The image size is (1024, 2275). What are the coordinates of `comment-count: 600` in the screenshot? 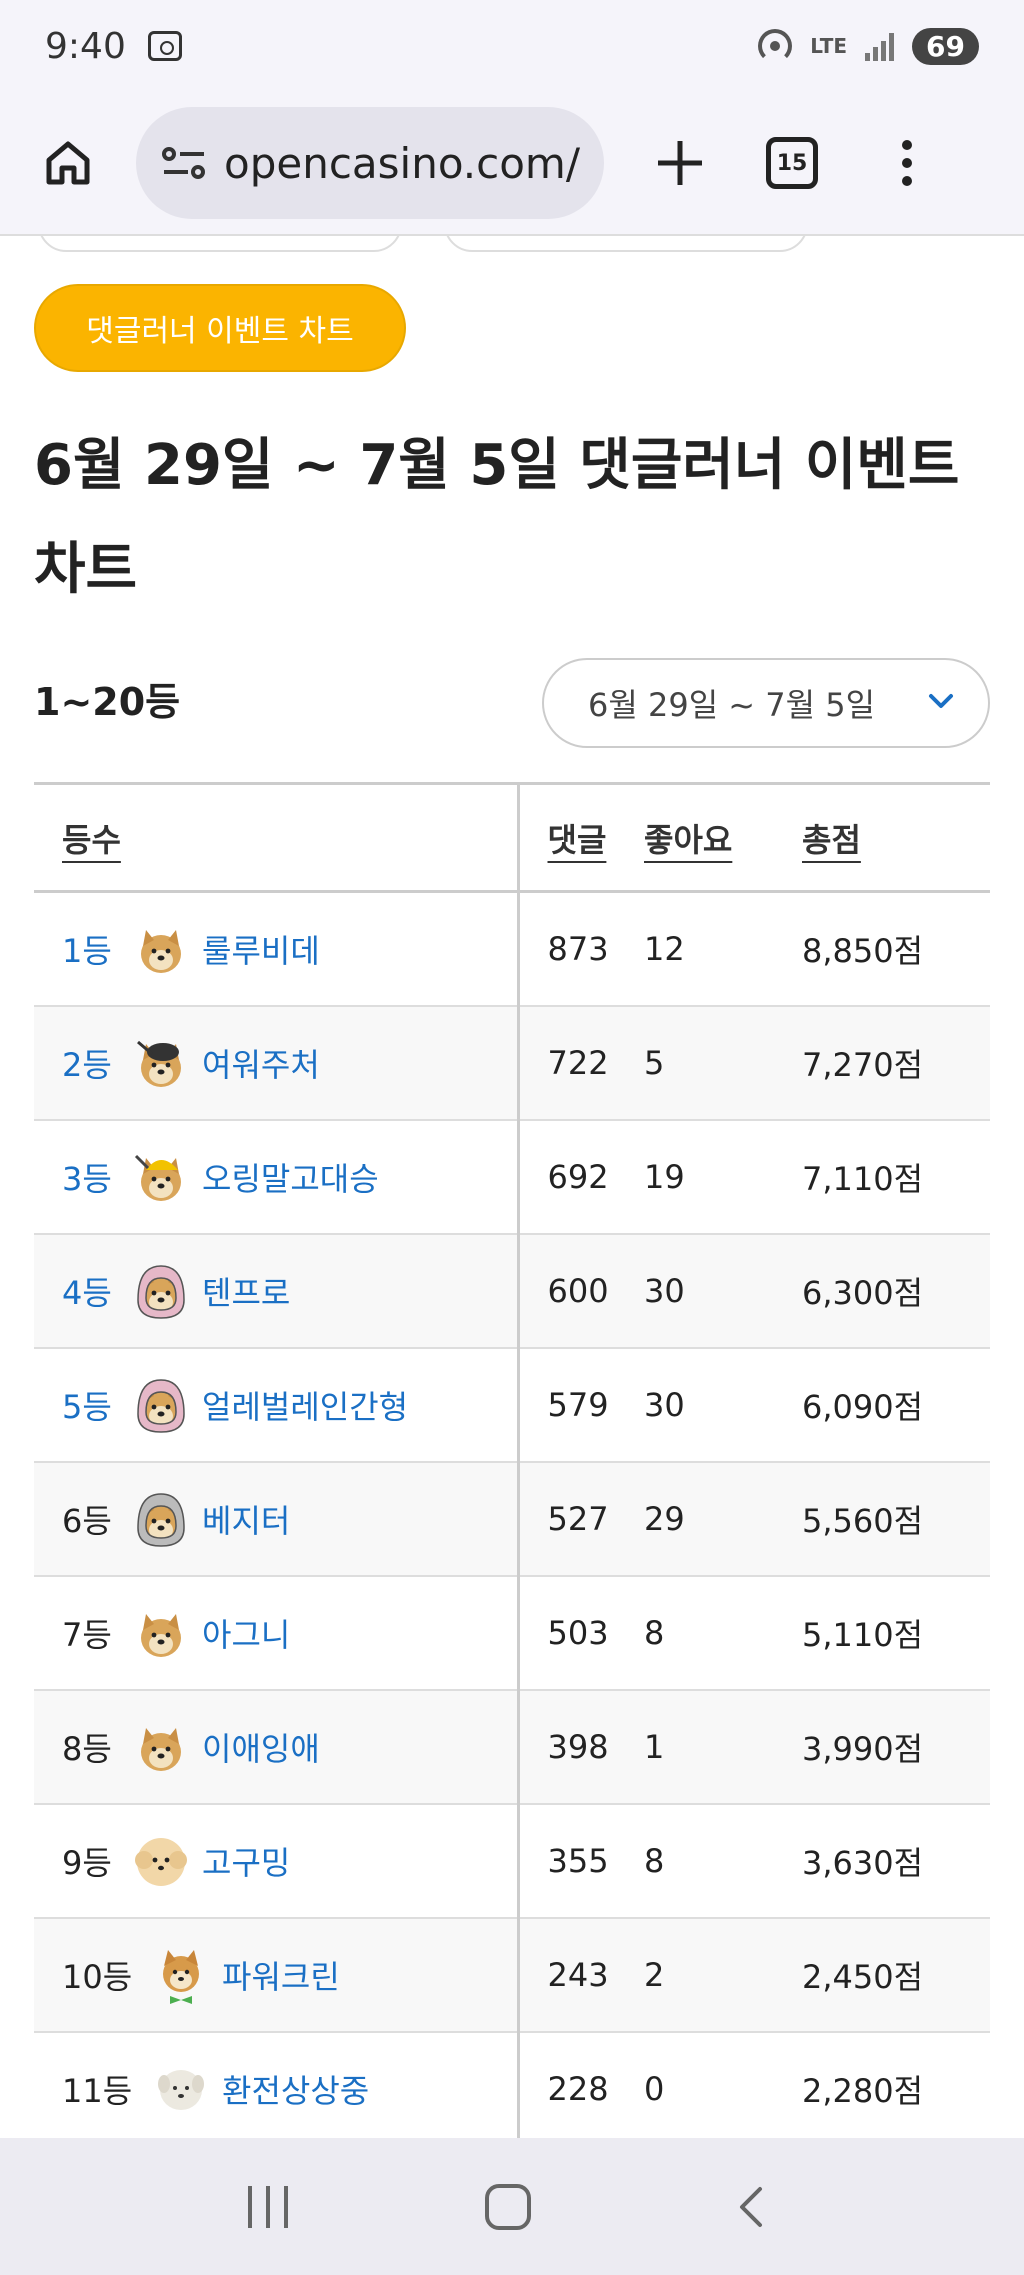 It's located at (581, 1291).